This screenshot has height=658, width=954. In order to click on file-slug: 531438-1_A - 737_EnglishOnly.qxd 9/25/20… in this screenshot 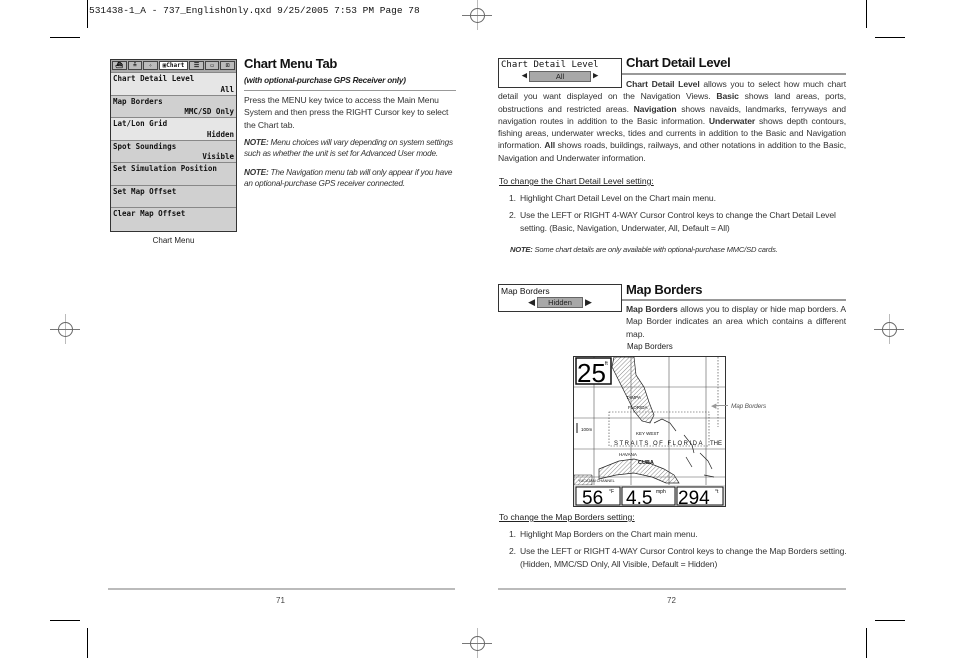, I will do `click(254, 10)`.